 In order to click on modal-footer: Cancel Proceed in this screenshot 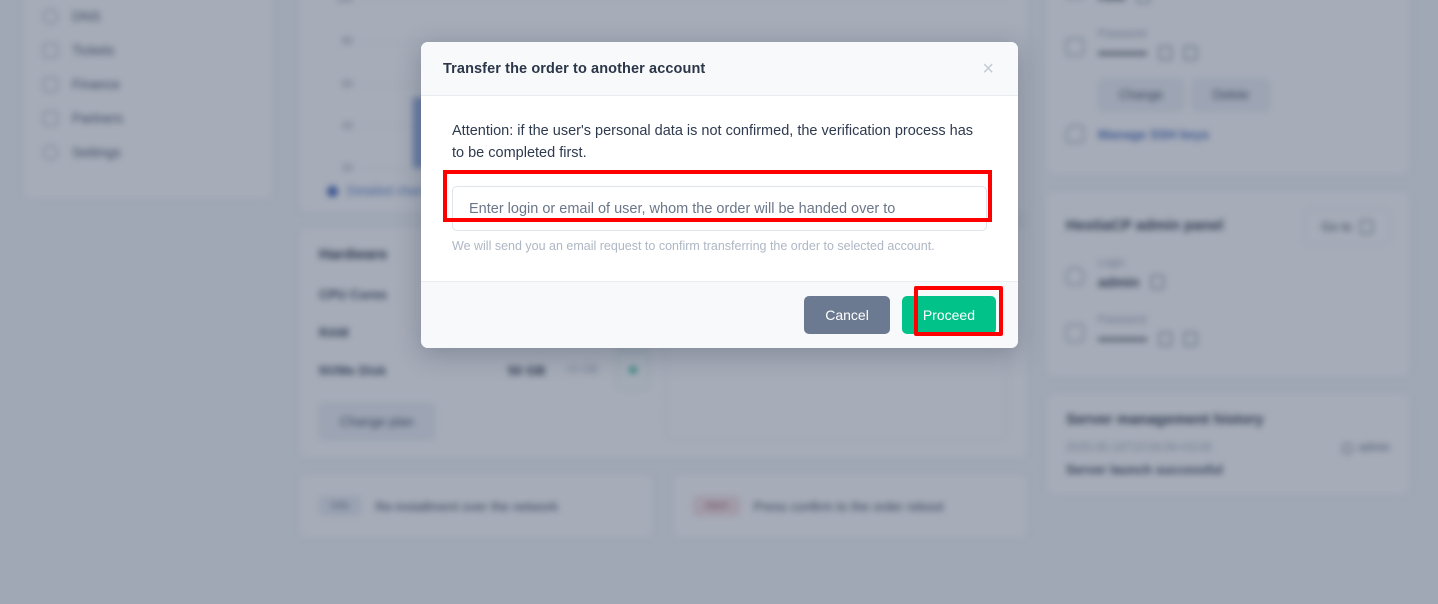, I will do `click(719, 315)`.